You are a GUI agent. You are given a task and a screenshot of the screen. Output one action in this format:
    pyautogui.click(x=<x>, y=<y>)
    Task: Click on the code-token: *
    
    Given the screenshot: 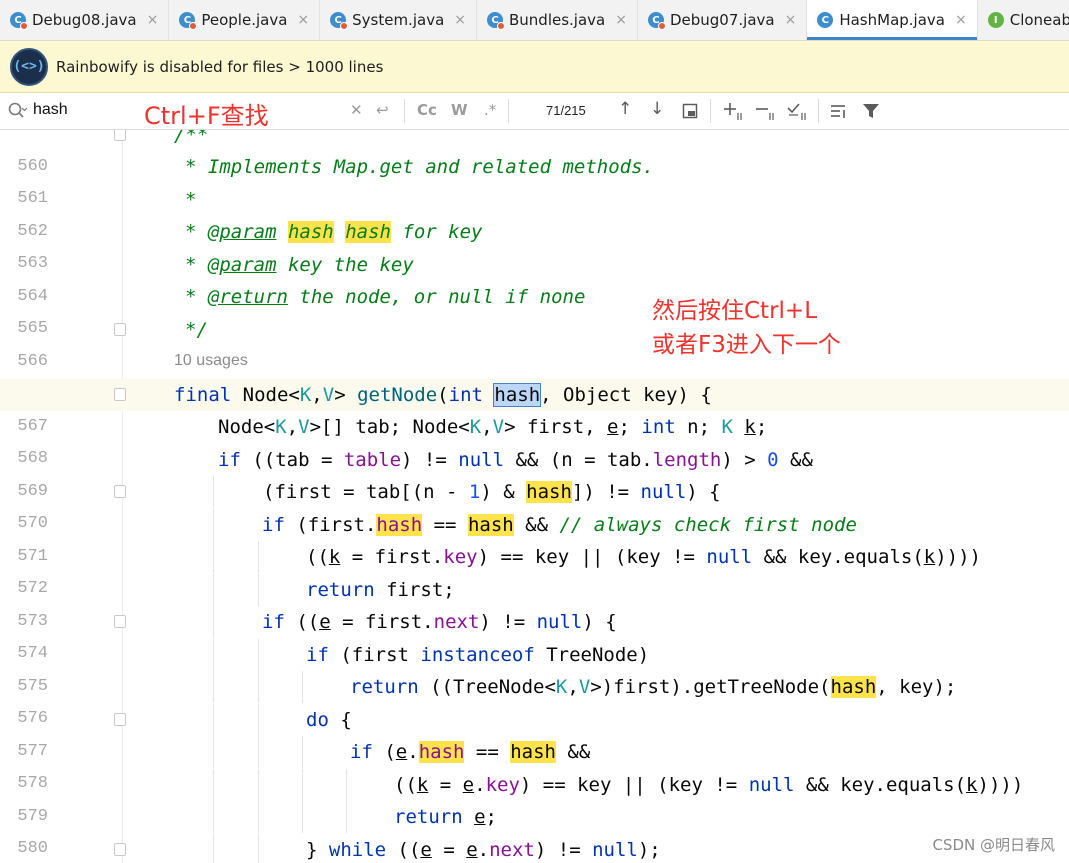 What is the action you would take?
    pyautogui.click(x=196, y=297)
    